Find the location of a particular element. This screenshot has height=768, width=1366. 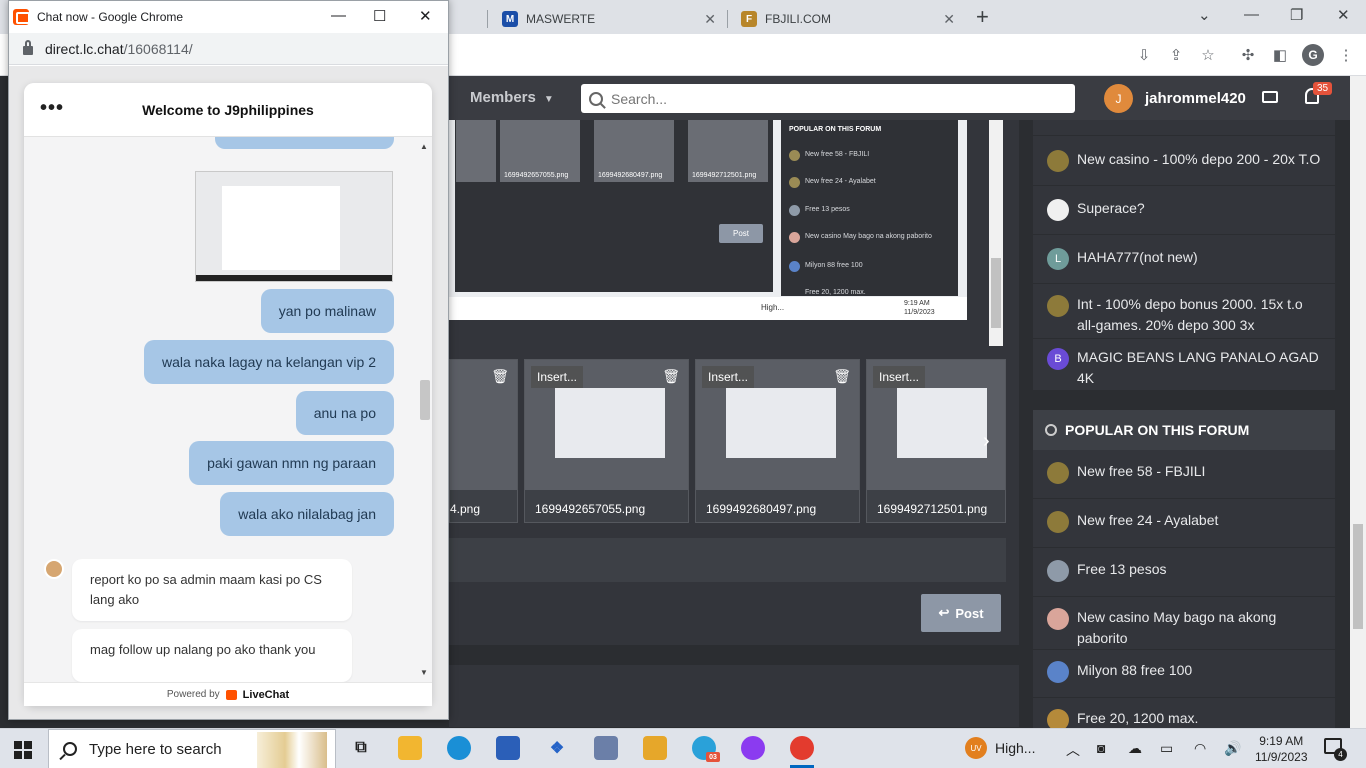

app-icon is located at coordinates (655, 748).